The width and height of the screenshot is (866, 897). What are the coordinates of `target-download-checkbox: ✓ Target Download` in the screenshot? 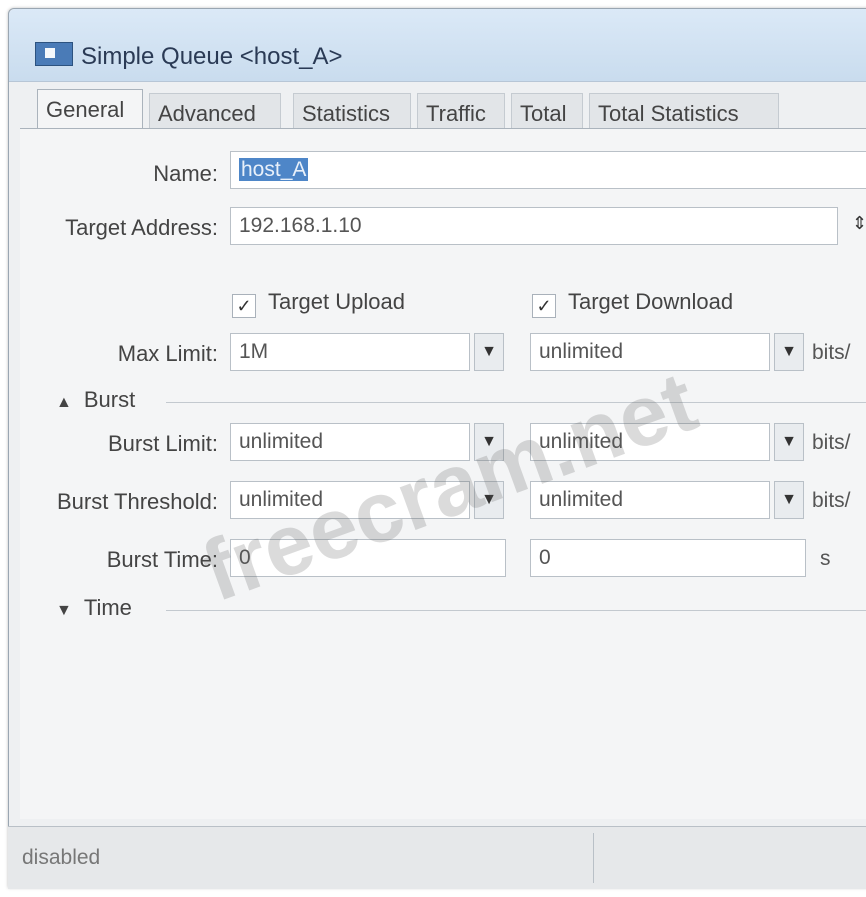 It's located at (632, 303).